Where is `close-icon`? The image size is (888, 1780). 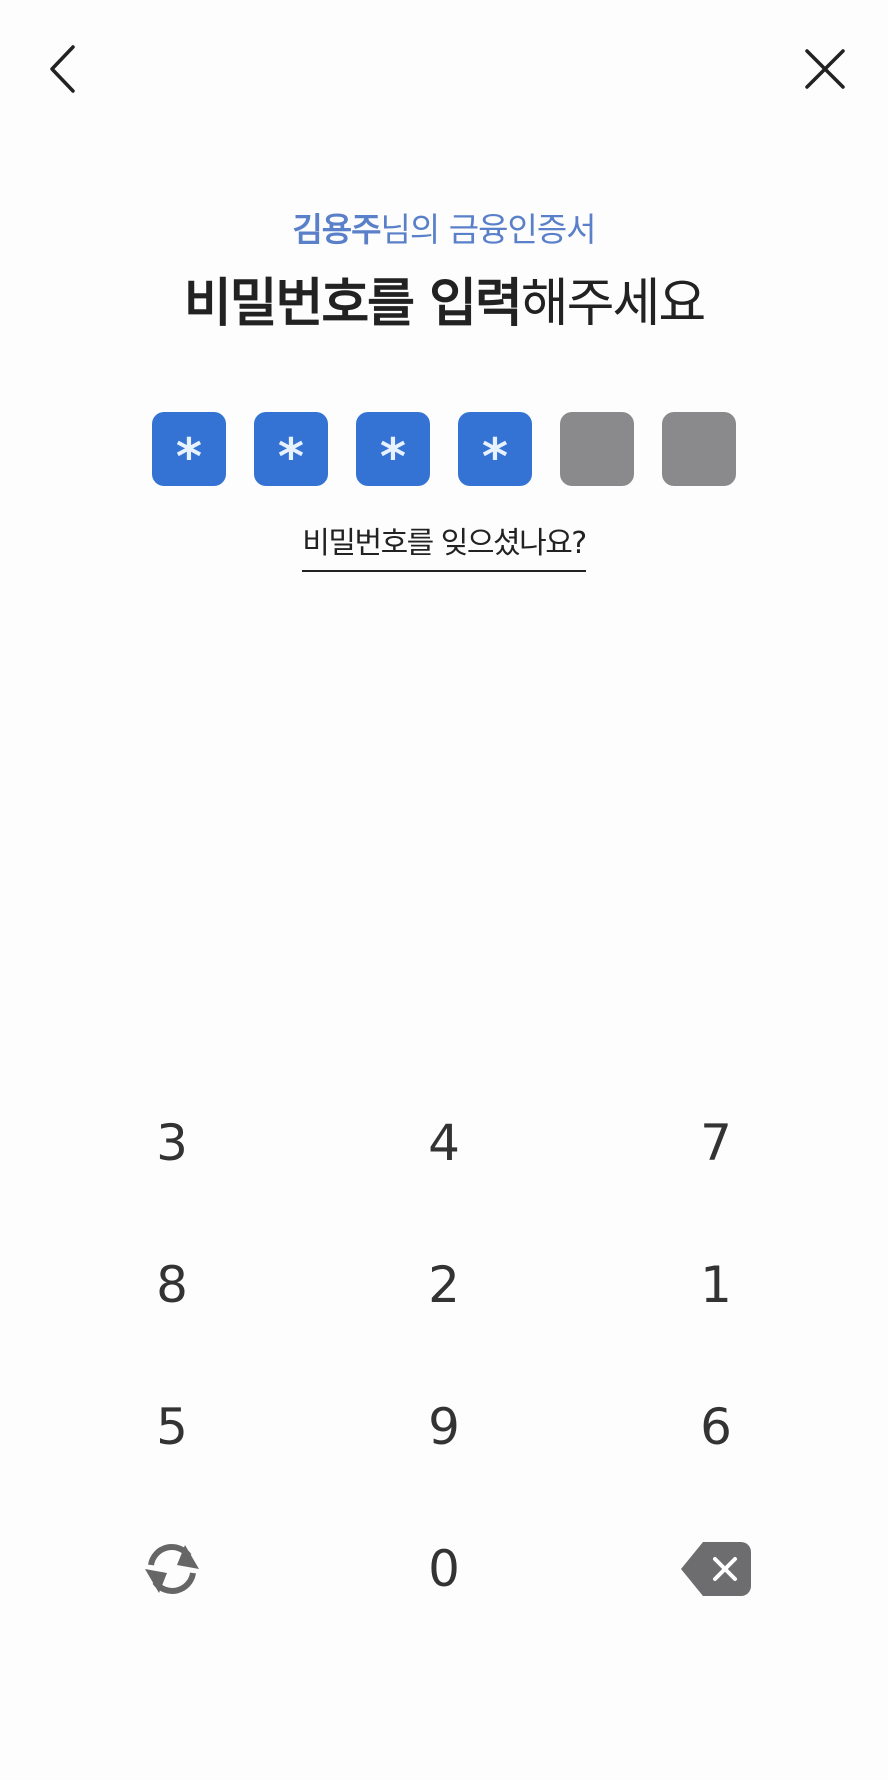 close-icon is located at coordinates (825, 69).